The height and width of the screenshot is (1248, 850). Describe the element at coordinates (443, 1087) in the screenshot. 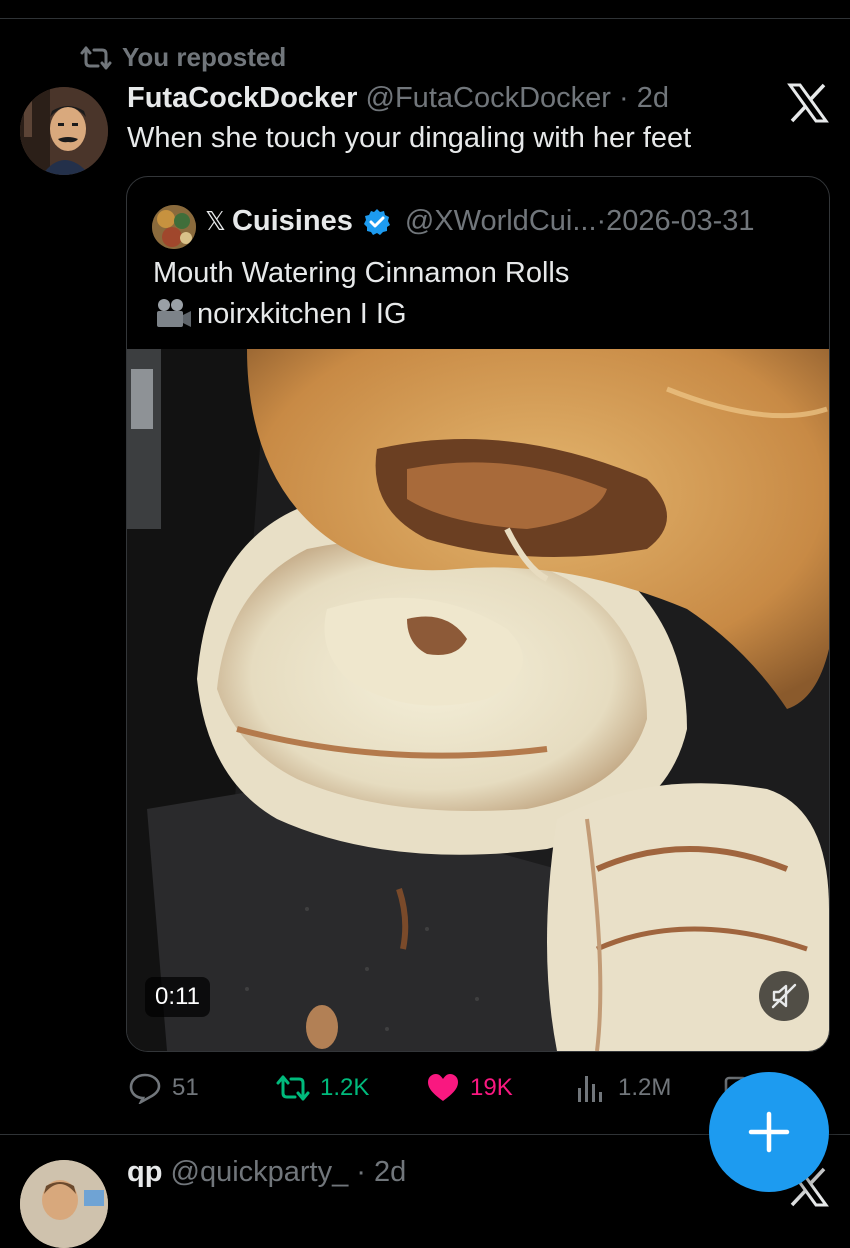

I see `heart-filled-icon` at that location.